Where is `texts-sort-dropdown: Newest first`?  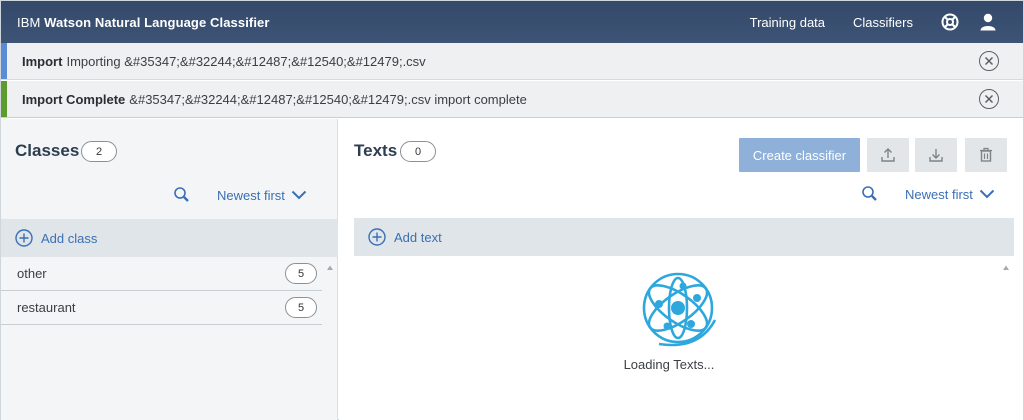
texts-sort-dropdown: Newest first is located at coordinates (950, 194).